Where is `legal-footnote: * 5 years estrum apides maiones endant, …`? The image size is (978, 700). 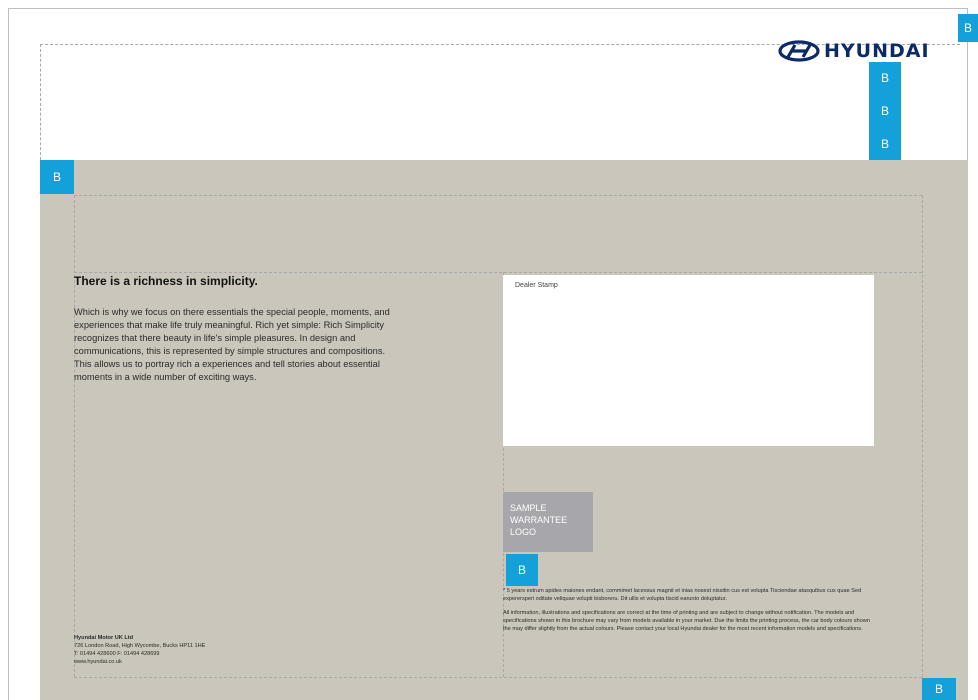
legal-footnote: * 5 years estrum apides maiones endant, … is located at coordinates (682, 595).